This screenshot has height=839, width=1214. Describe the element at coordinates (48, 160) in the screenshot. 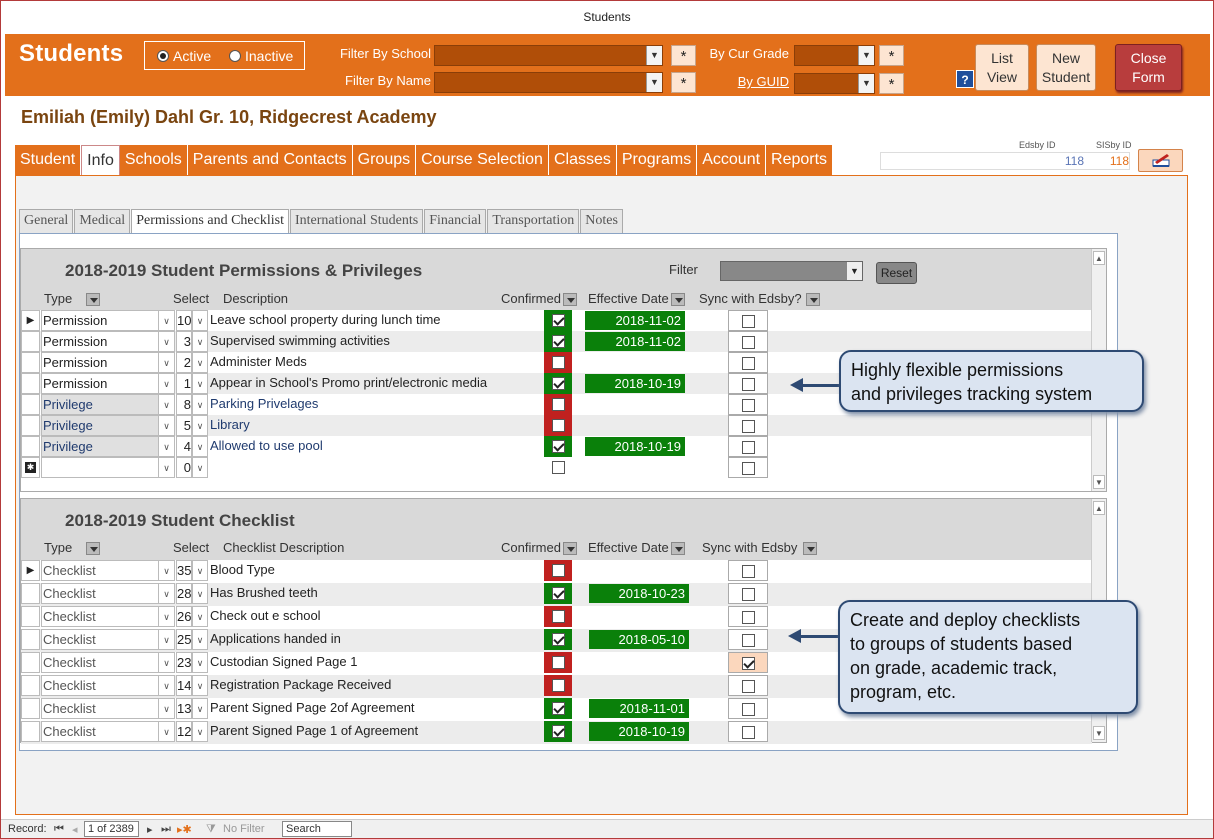

I see `tab-student: Student` at that location.